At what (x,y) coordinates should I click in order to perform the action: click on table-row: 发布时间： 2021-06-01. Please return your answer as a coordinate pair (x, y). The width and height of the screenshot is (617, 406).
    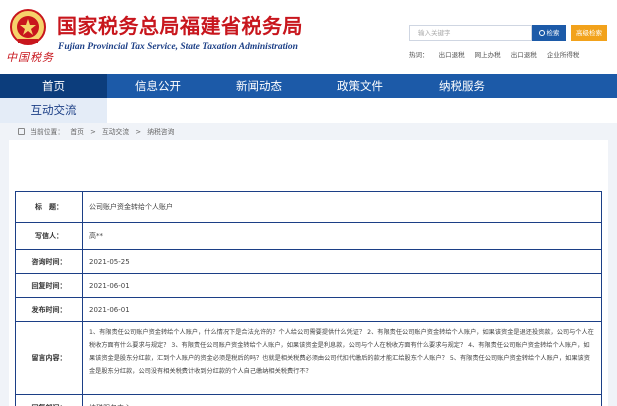
    Looking at the image, I should click on (308, 309).